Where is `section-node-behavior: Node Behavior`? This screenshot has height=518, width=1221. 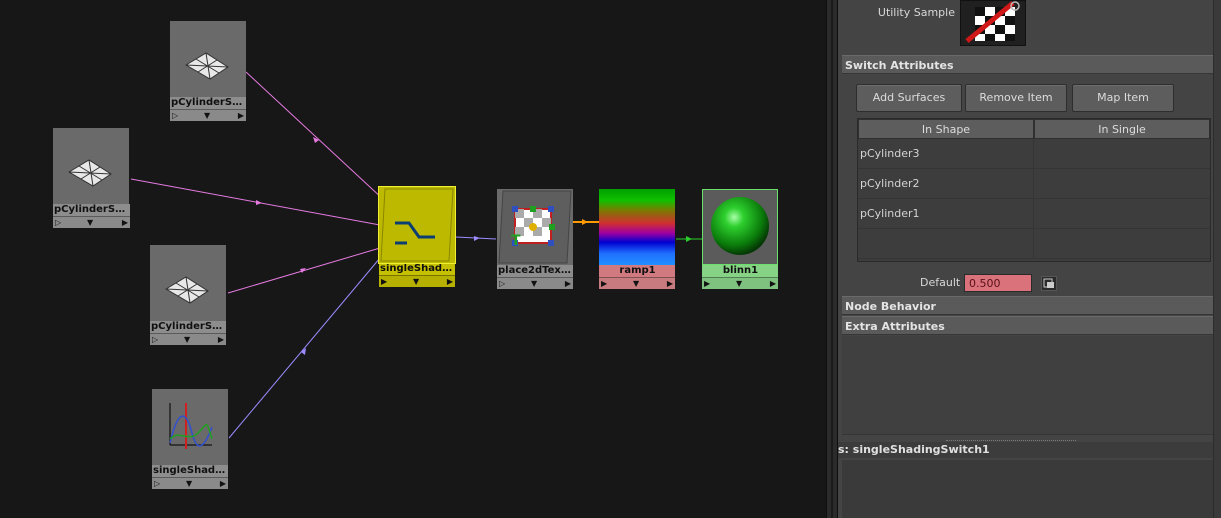
section-node-behavior: Node Behavior is located at coordinates (1027, 305).